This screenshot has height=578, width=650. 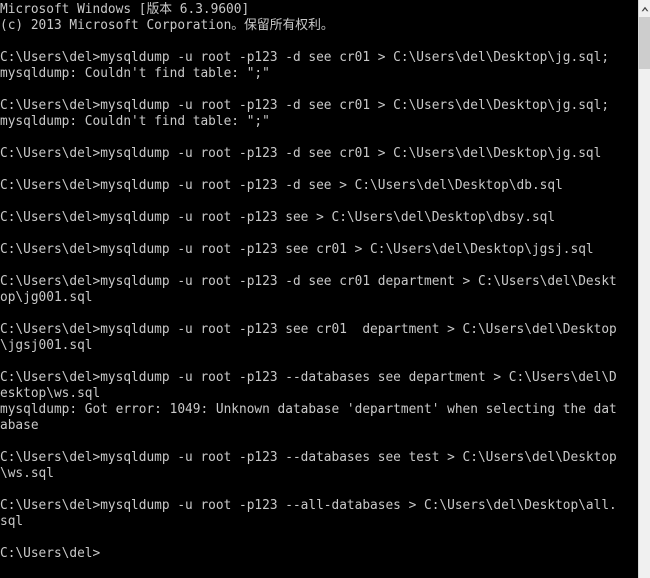 What do you see at coordinates (46, 345) in the screenshot?
I see `console-line: \jgsj001.sql` at bounding box center [46, 345].